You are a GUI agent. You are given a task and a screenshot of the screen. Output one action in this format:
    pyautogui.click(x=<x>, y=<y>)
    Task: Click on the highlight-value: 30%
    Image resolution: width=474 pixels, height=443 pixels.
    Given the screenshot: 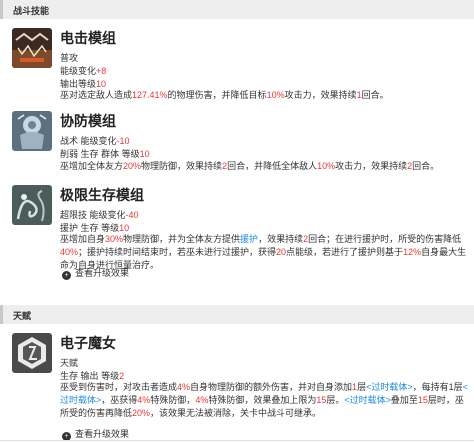 What is the action you would take?
    pyautogui.click(x=114, y=239)
    